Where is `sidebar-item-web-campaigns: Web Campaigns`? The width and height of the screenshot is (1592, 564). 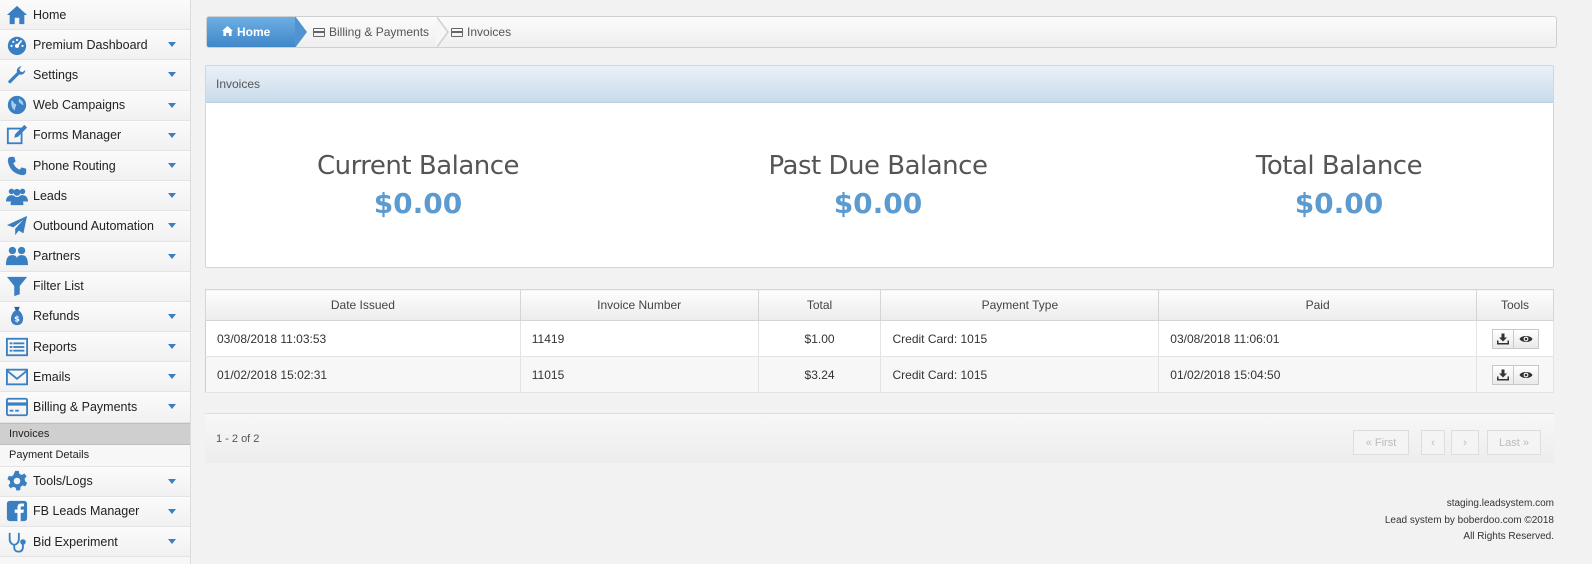
sidebar-item-web-campaigns: Web Campaigns is located at coordinates (95, 105).